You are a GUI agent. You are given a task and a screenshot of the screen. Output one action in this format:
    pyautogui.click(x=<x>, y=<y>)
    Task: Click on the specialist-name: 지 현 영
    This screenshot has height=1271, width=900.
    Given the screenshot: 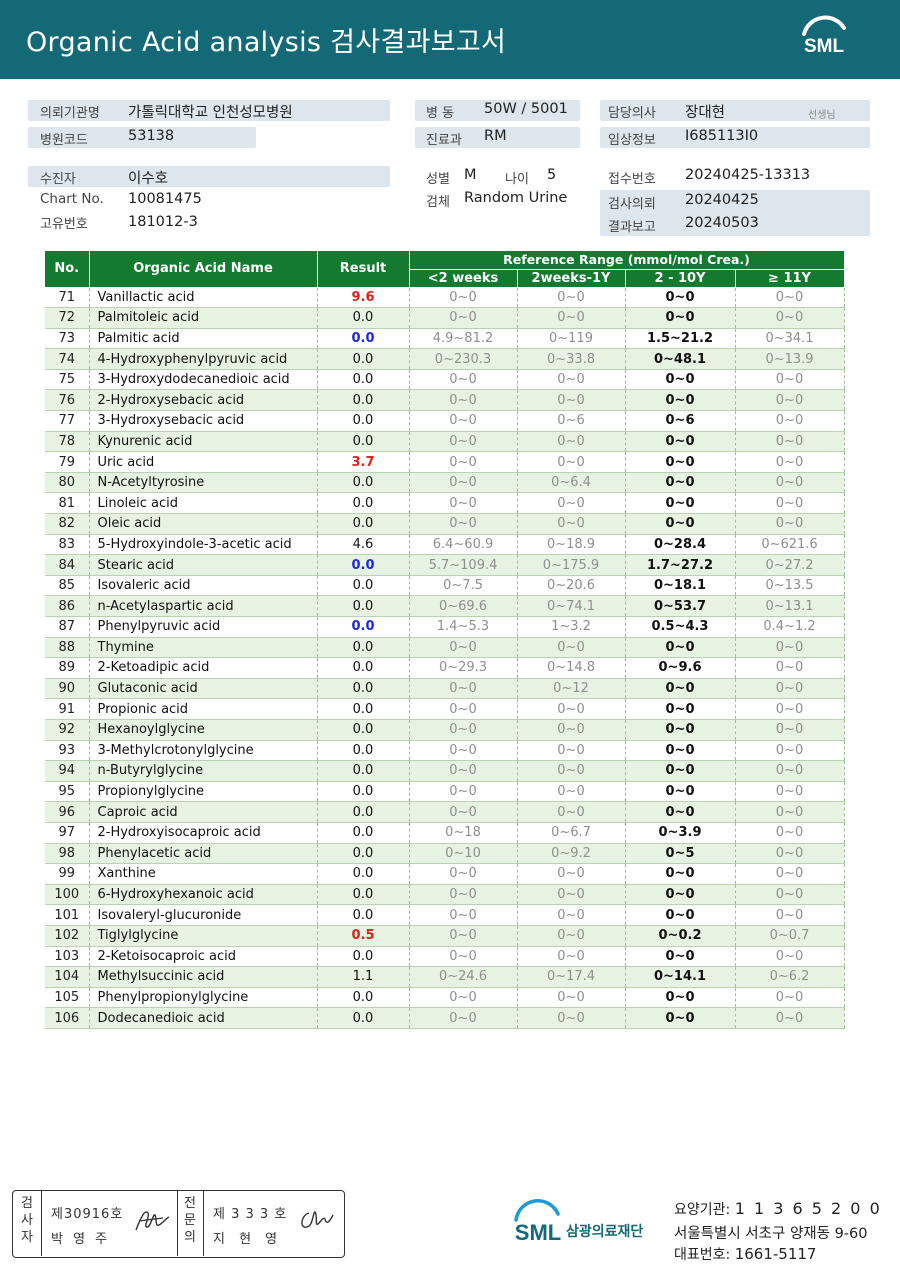 What is the action you would take?
    pyautogui.click(x=248, y=1239)
    